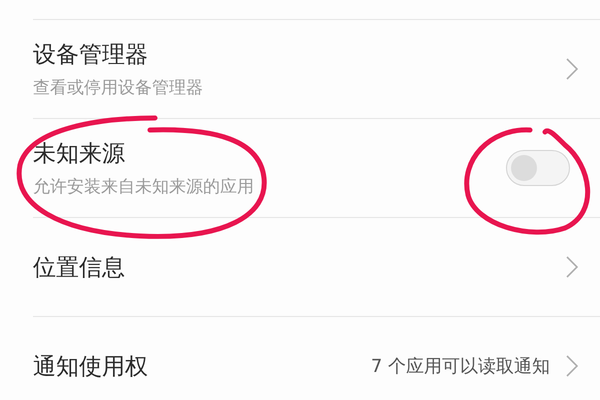 The height and width of the screenshot is (400, 600). Describe the element at coordinates (79, 268) in the screenshot. I see `setting-title: 位置信息` at that location.